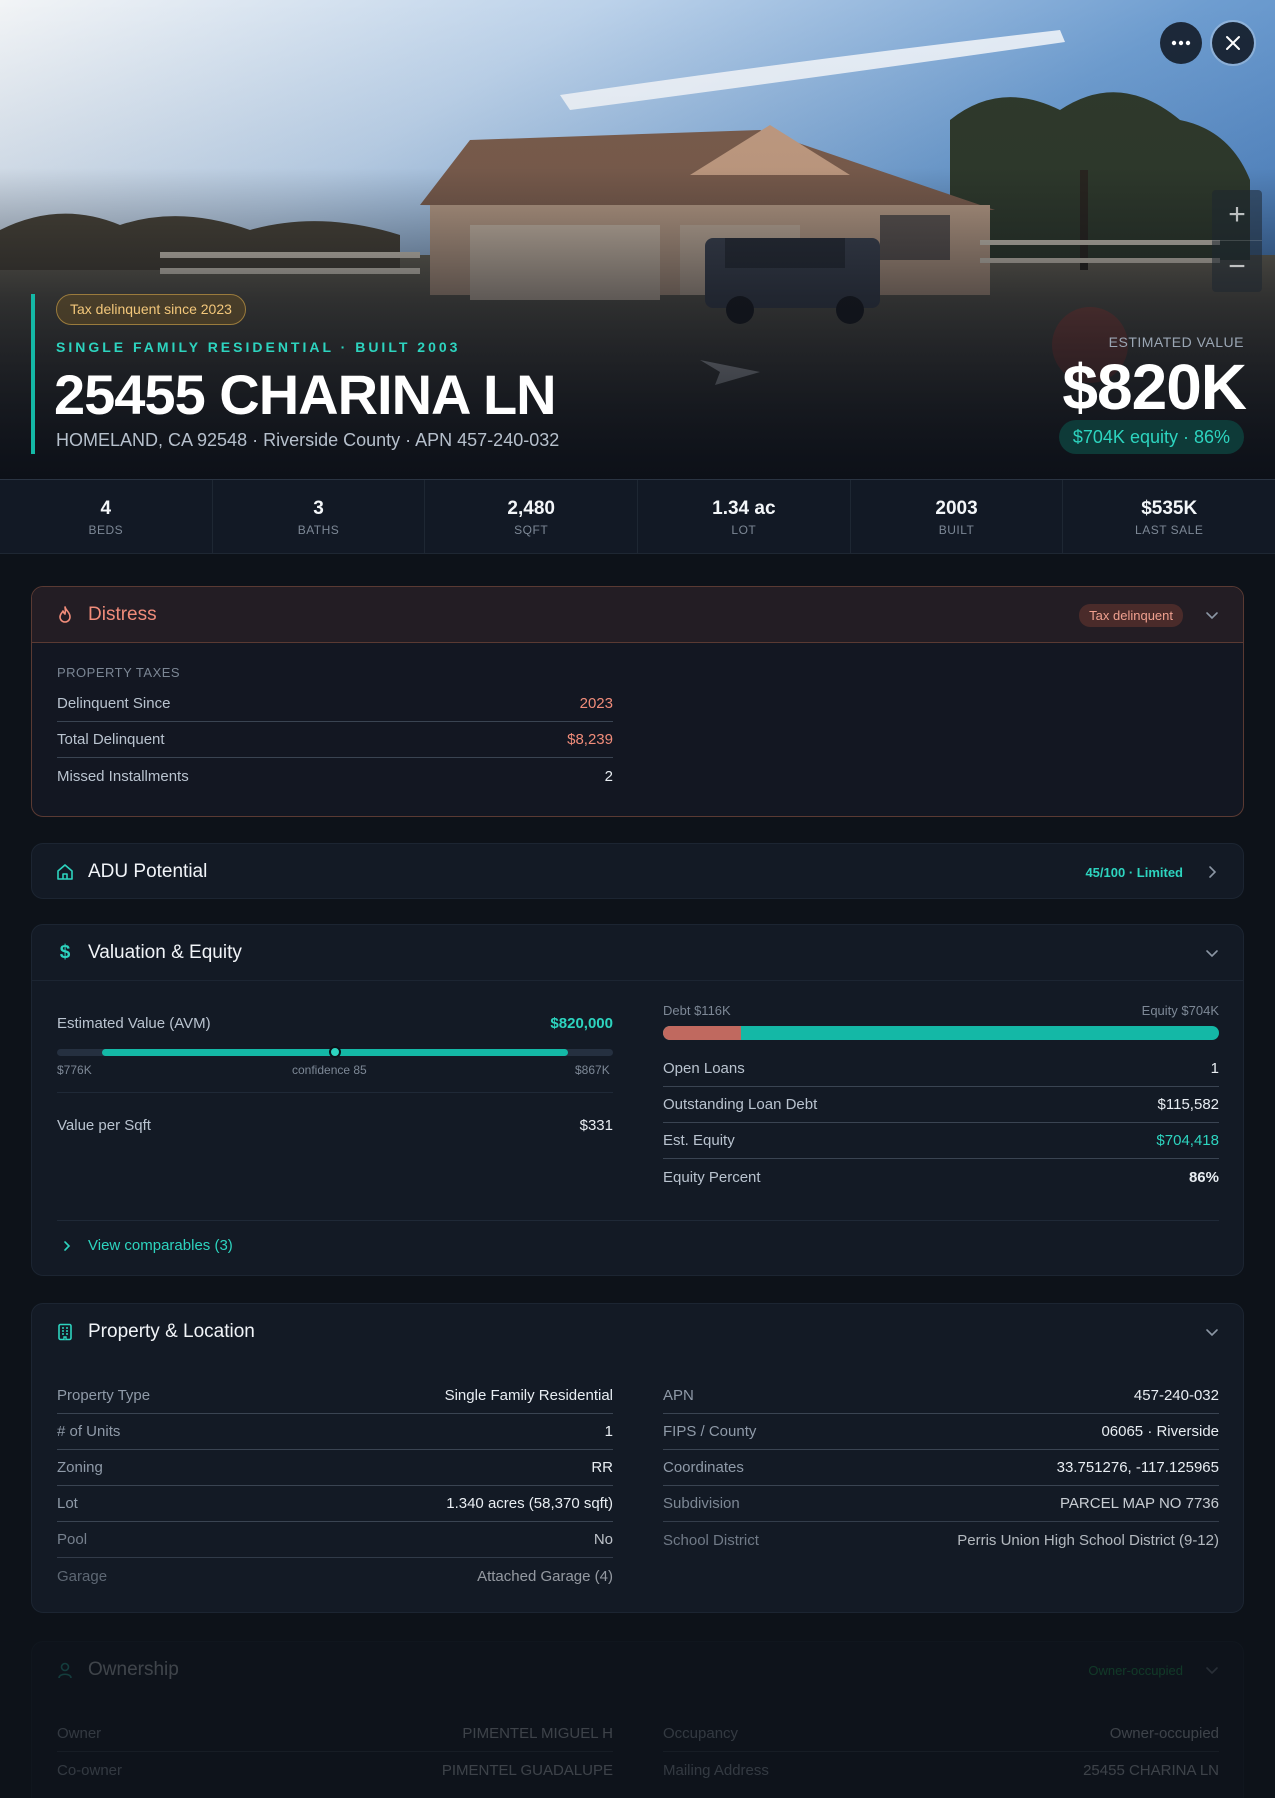 The image size is (1275, 1798). What do you see at coordinates (602, 1467) in the screenshot?
I see `kv-value: RR` at bounding box center [602, 1467].